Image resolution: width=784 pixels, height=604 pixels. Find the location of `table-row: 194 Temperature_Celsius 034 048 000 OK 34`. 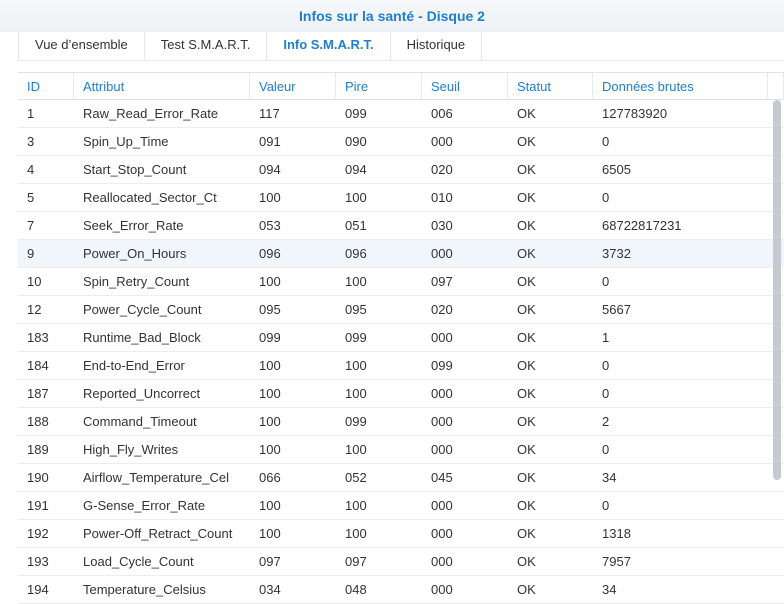

table-row: 194 Temperature_Celsius 034 048 000 OK 34 is located at coordinates (401, 590).